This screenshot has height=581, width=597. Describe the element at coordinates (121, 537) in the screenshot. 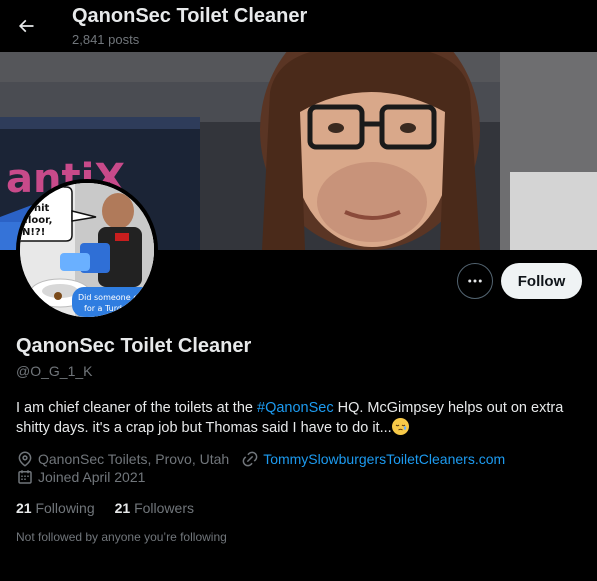

I see `not-followed-note: Not followed by anyone you’re following` at that location.